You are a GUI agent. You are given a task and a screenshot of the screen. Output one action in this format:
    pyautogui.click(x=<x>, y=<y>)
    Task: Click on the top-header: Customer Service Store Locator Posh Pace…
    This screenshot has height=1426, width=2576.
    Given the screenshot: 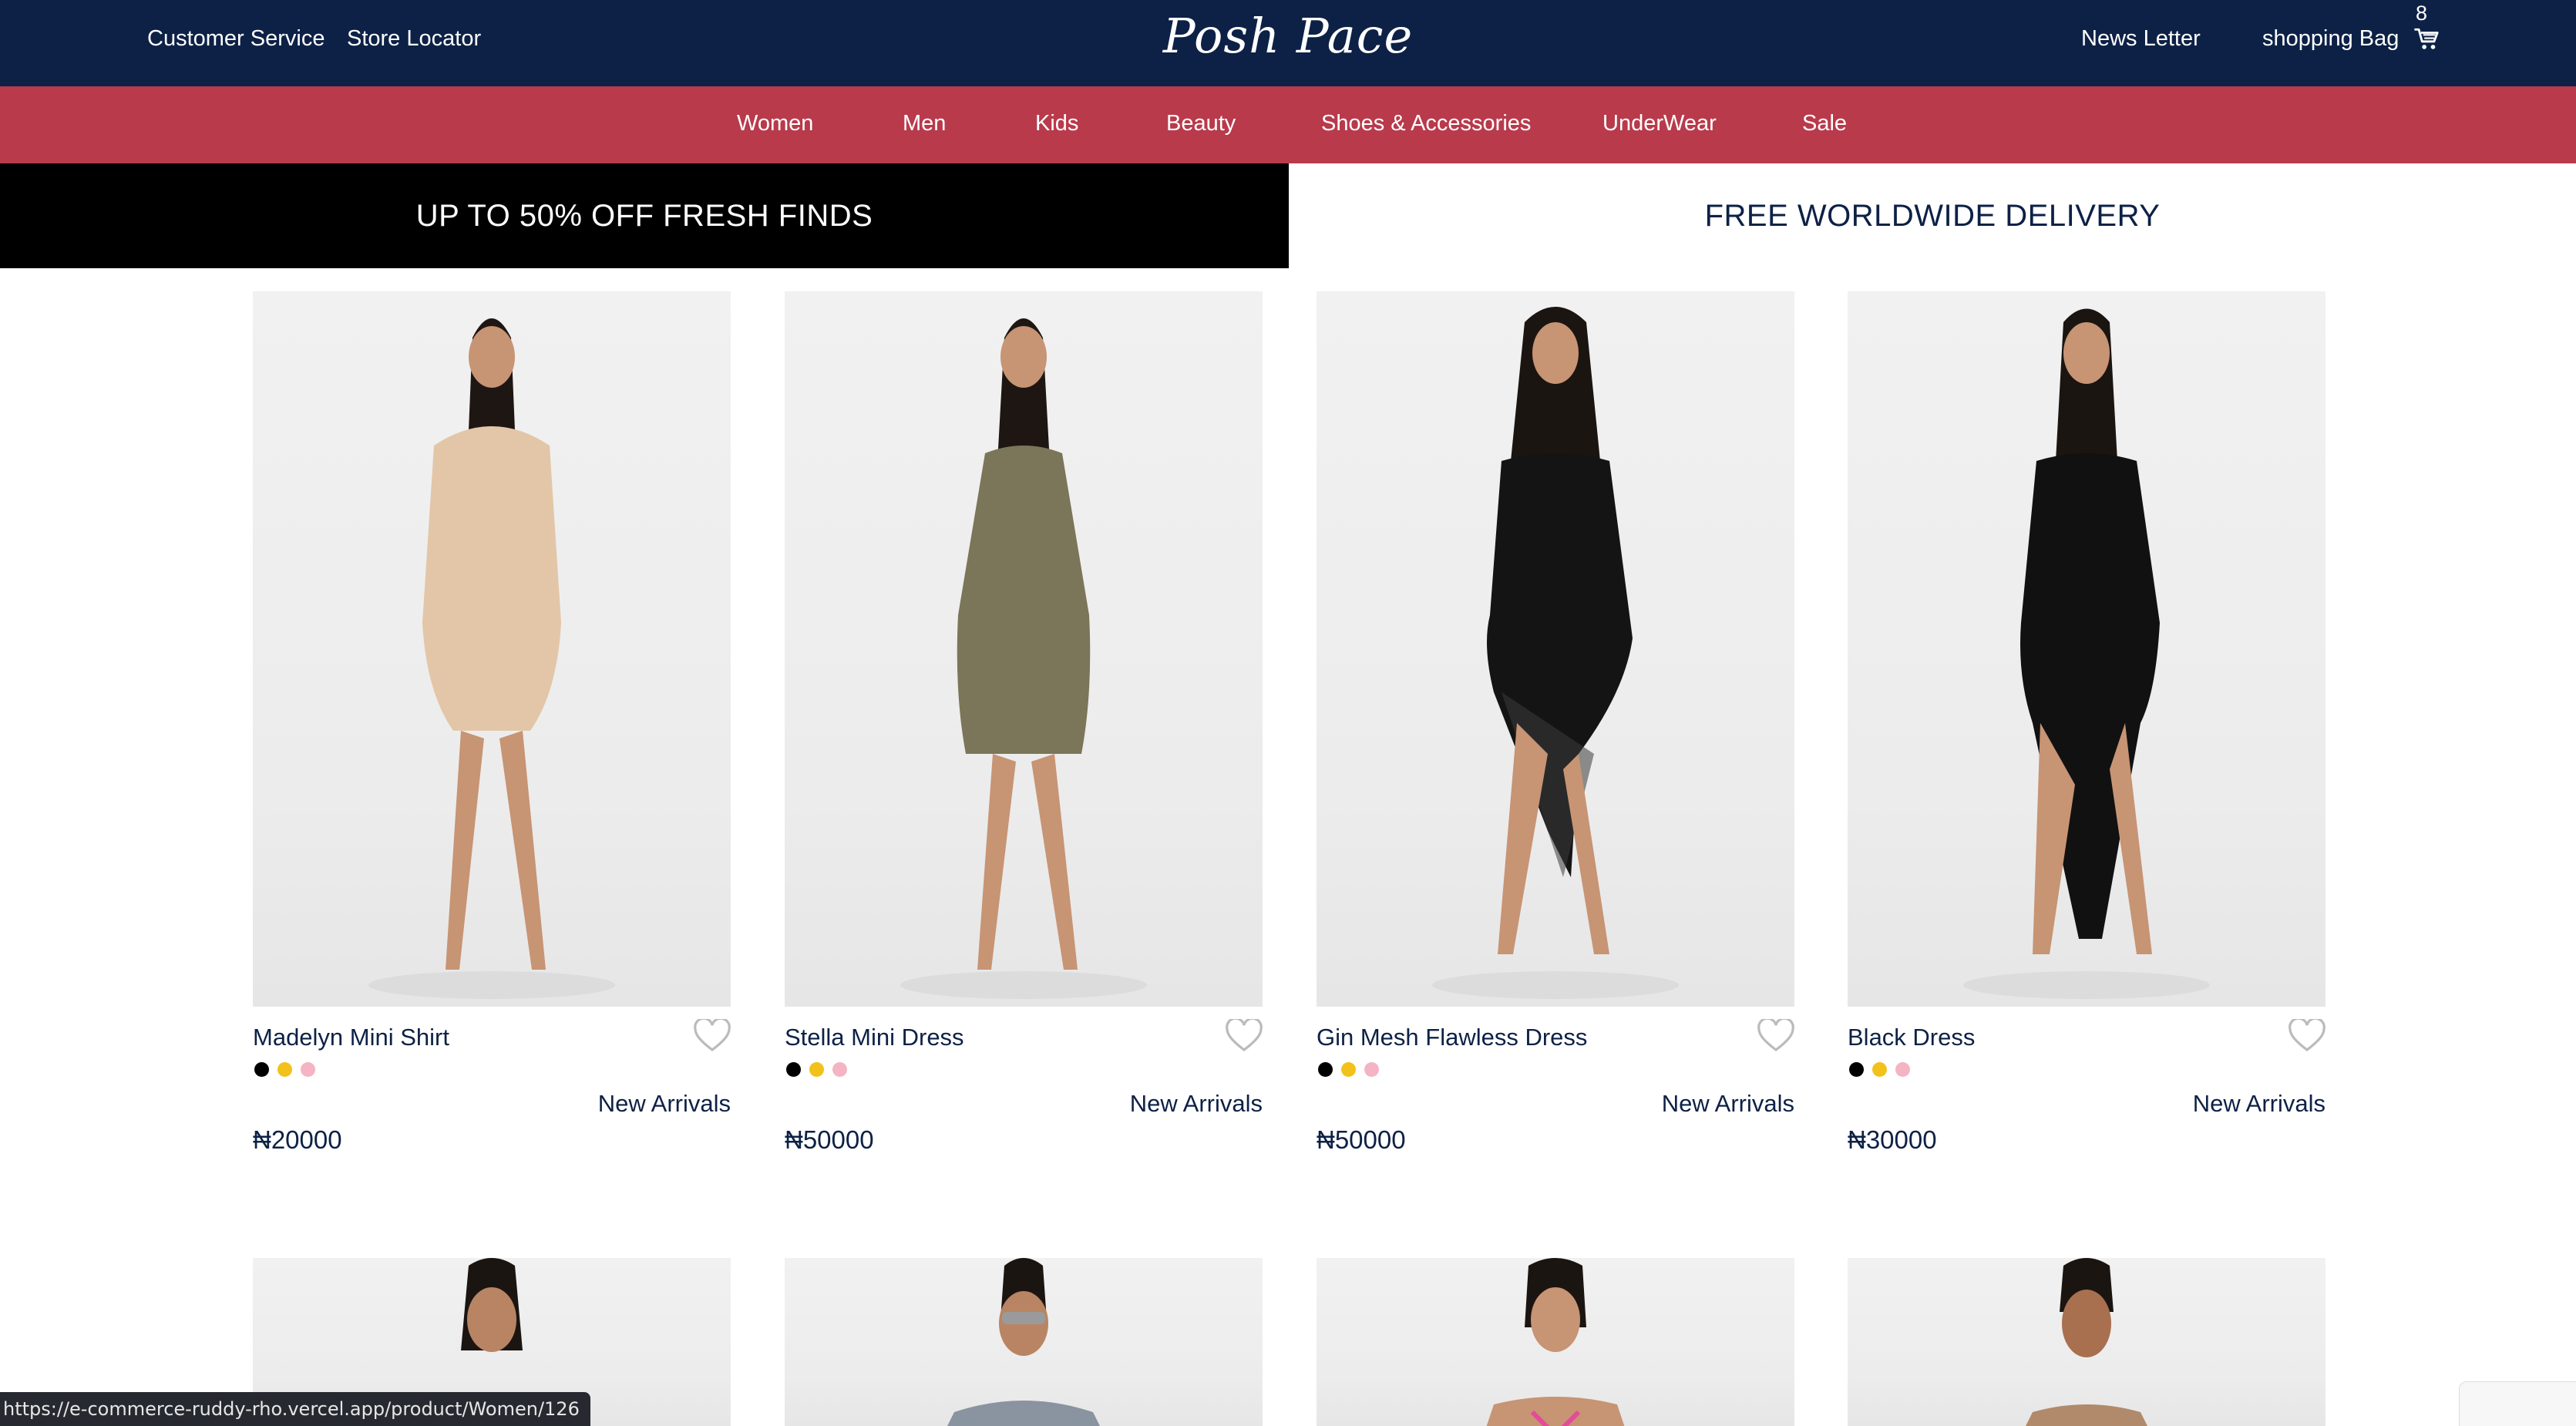 What is the action you would take?
    pyautogui.click(x=1288, y=43)
    